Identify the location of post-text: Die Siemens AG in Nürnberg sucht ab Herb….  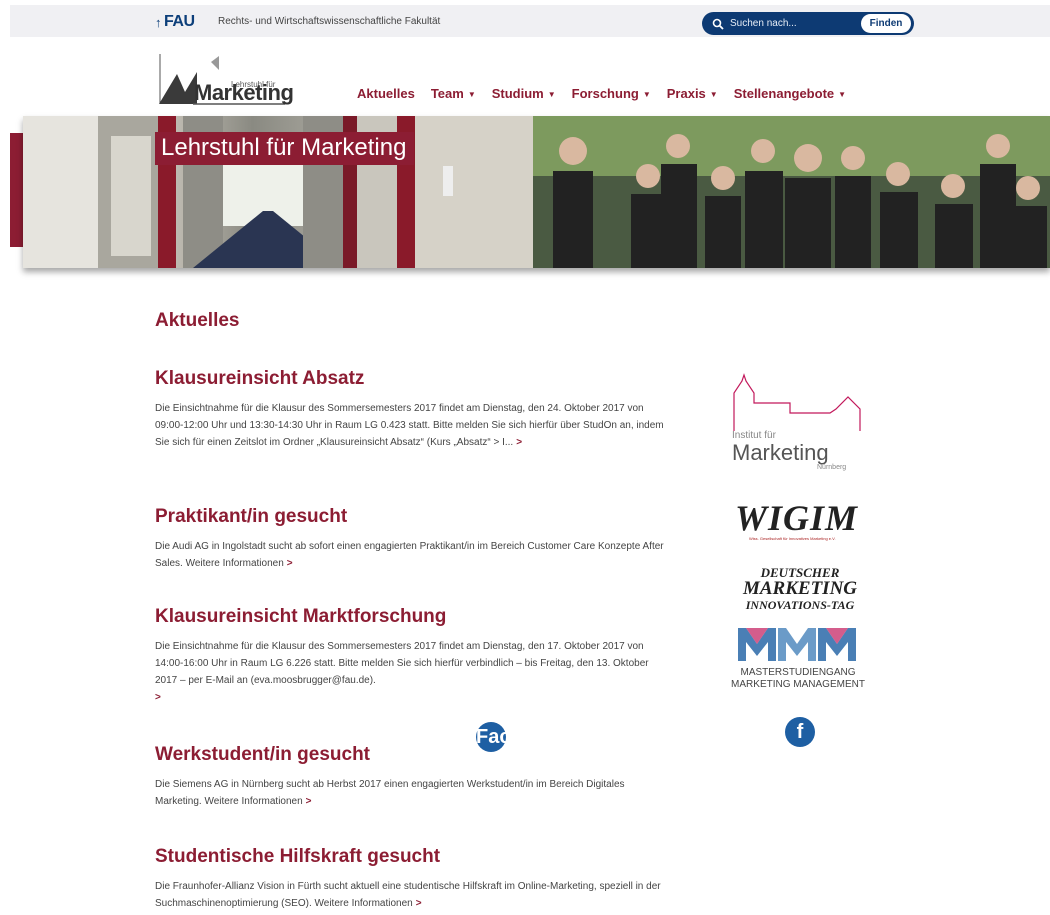
(390, 793).